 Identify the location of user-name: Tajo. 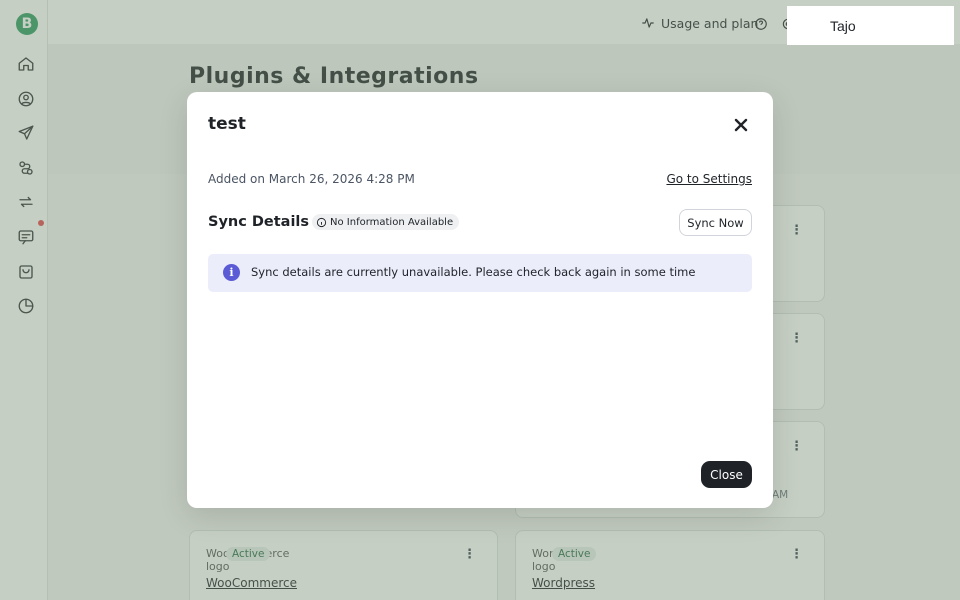
(870, 25).